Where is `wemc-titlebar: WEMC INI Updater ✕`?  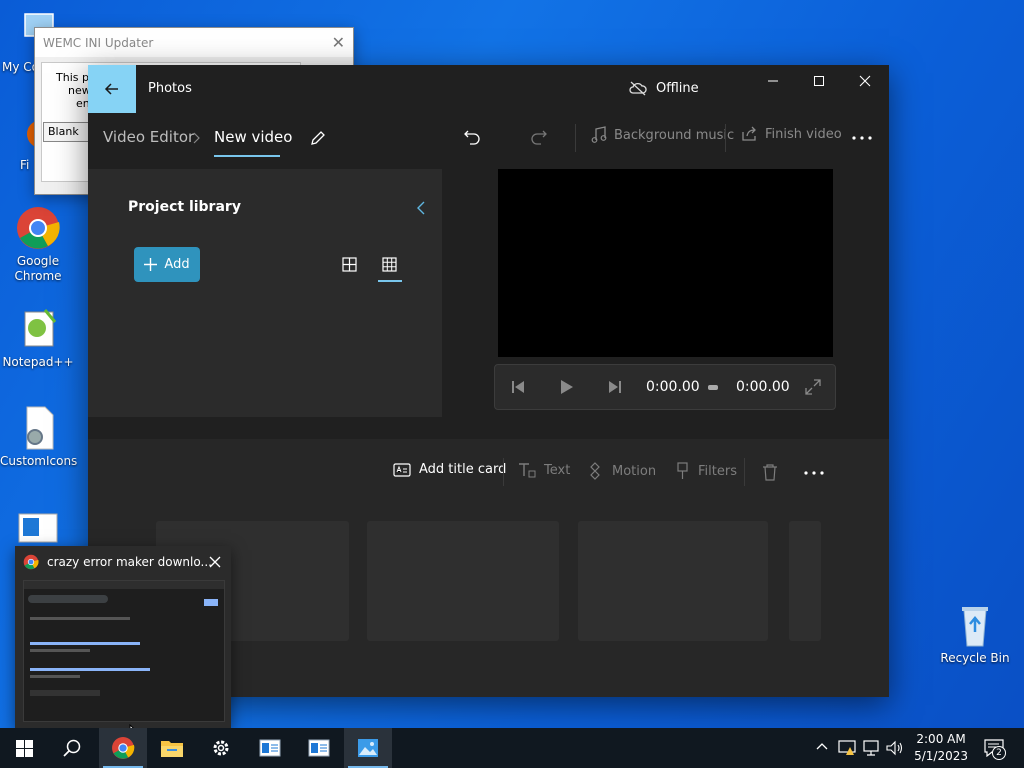
wemc-titlebar: WEMC INI Updater ✕ is located at coordinates (194, 42).